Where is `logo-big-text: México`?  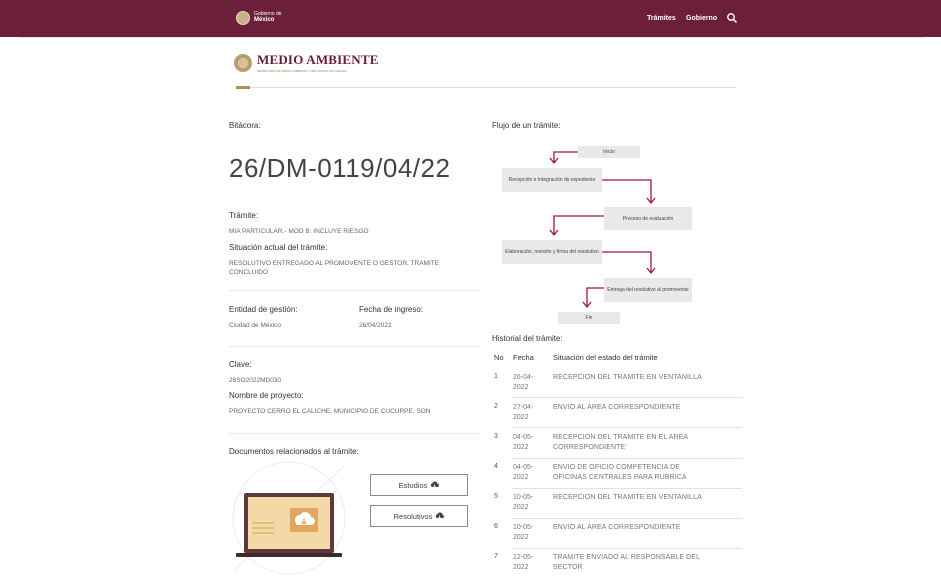 logo-big-text: México is located at coordinates (264, 20).